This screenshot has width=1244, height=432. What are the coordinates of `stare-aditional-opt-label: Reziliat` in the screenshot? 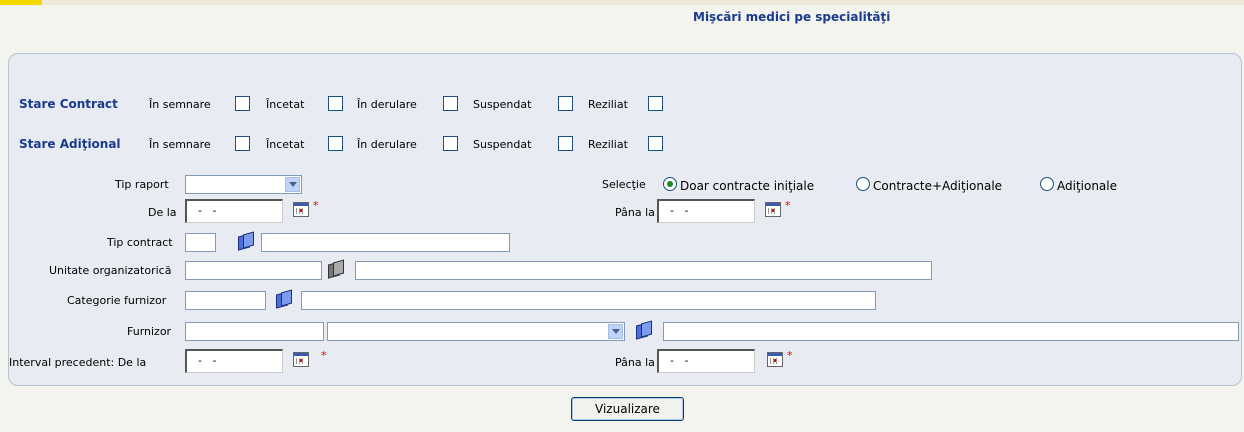 It's located at (608, 144).